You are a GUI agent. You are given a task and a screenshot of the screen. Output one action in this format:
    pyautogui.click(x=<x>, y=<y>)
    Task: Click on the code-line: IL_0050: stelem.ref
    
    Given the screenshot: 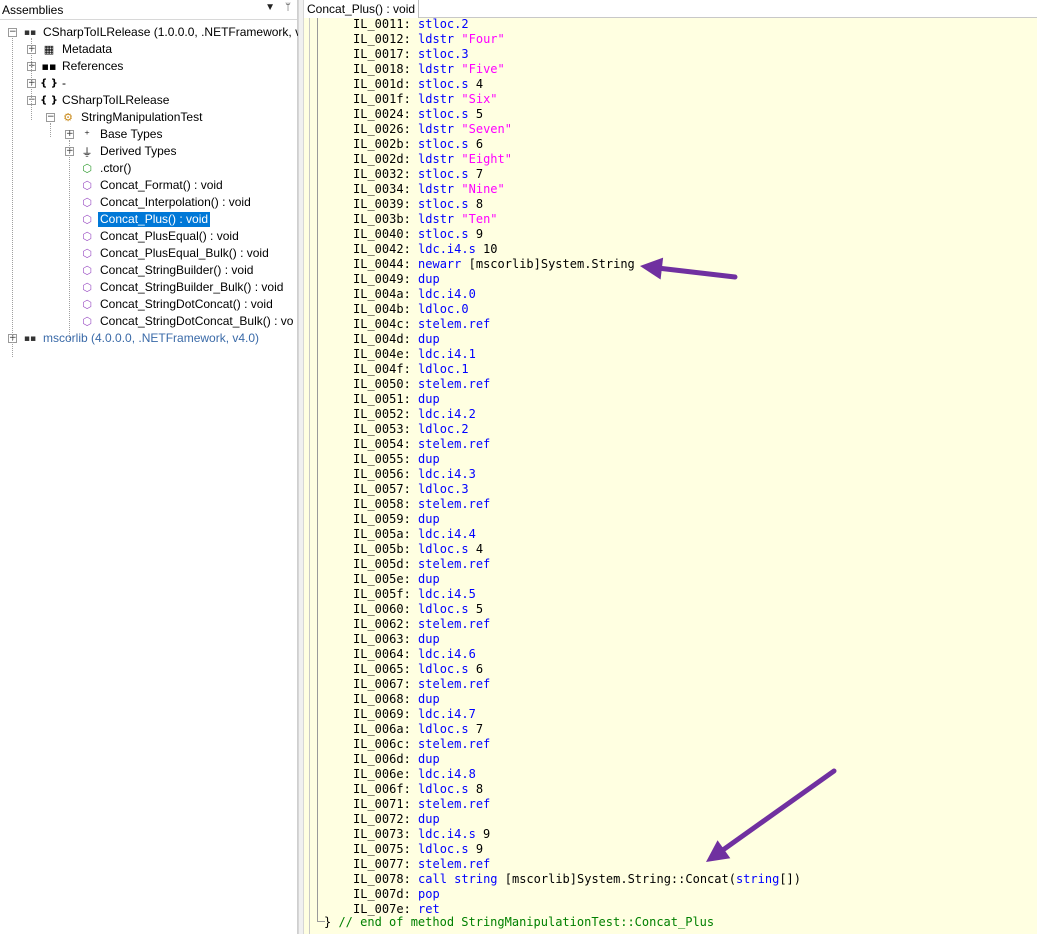 What is the action you would take?
    pyautogui.click(x=421, y=384)
    